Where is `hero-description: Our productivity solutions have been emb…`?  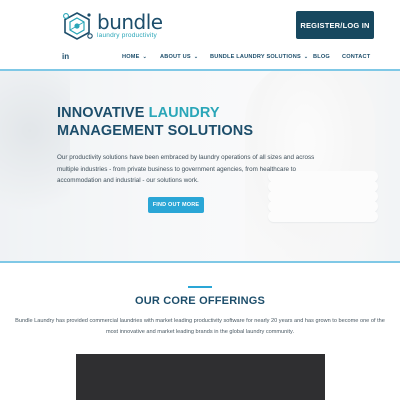
hero-description: Our productivity solutions have been emb… is located at coordinates (186, 169).